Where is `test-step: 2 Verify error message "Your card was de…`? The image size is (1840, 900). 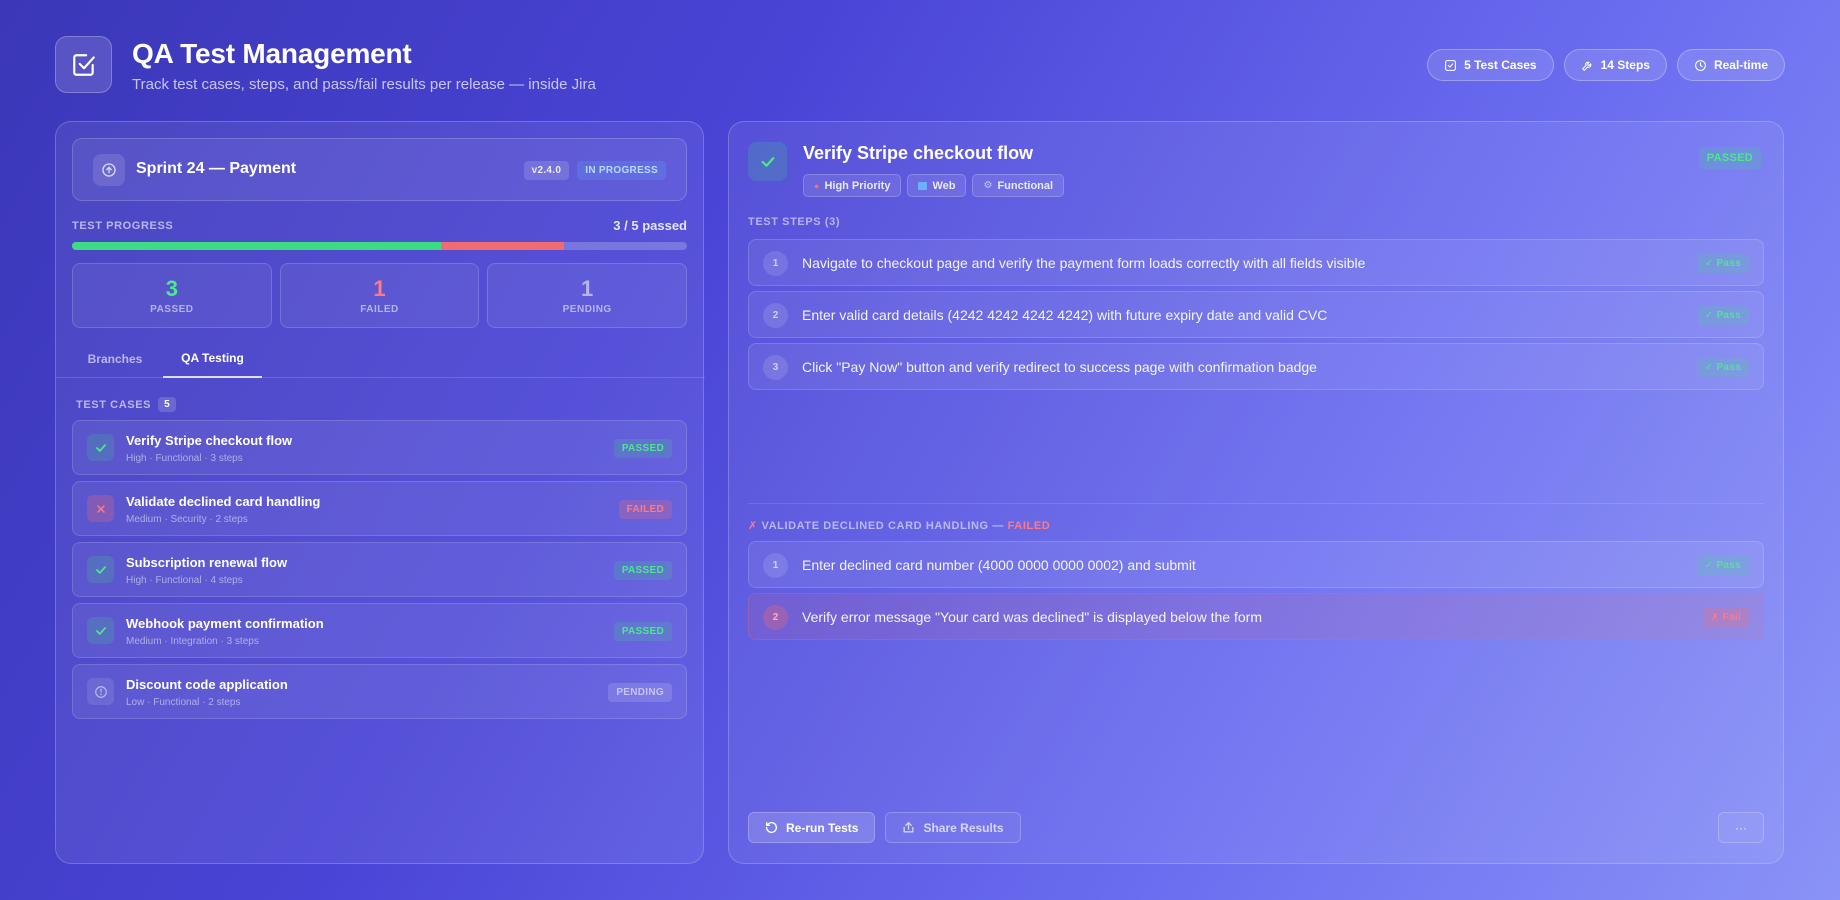 test-step: 2 Verify error message "Your card was de… is located at coordinates (1256, 616).